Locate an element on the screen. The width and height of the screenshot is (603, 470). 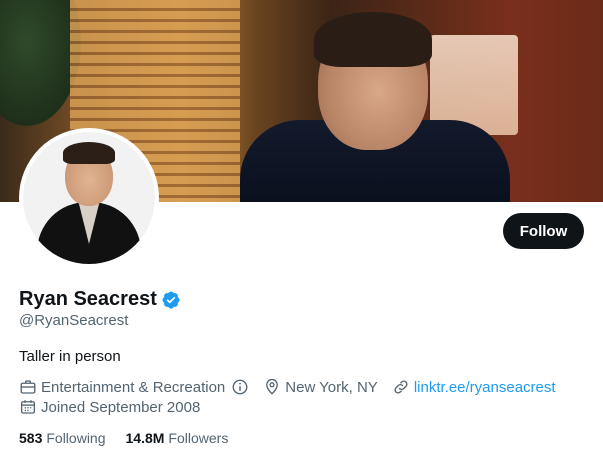
name-row: Ryan Seacrest is located at coordinates (100, 299).